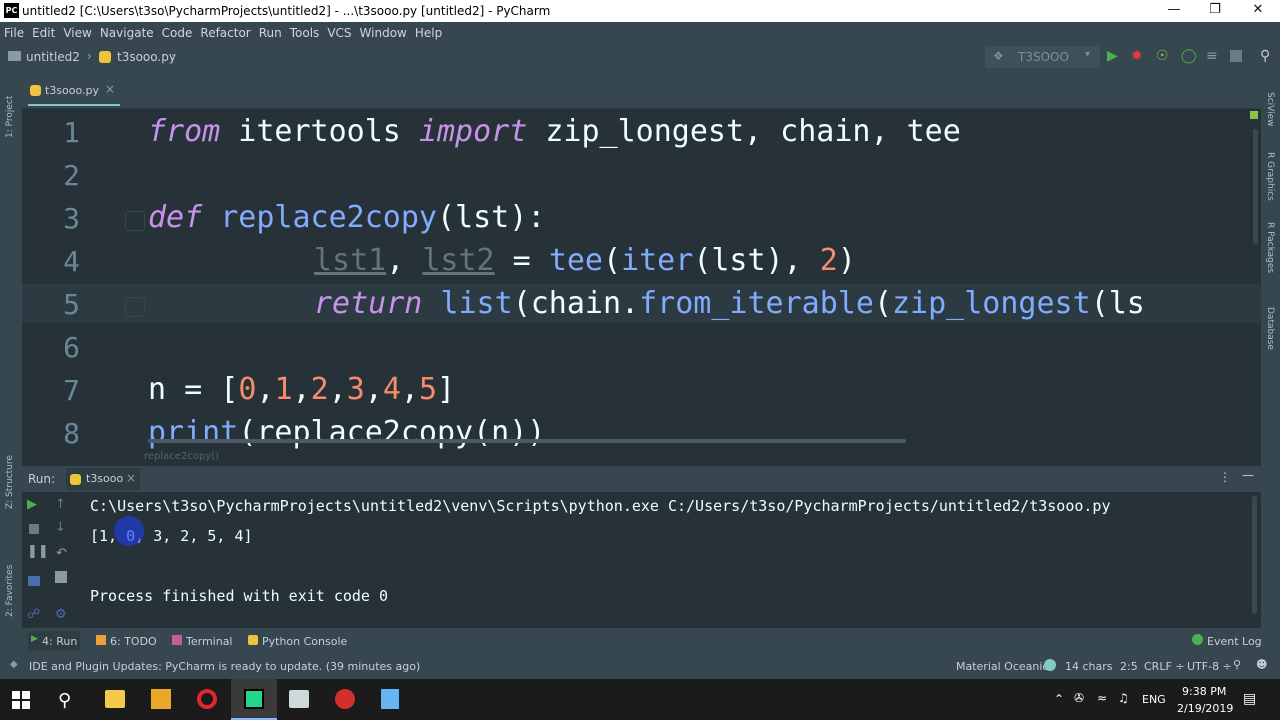 The image size is (1280, 720). Describe the element at coordinates (1174, 11) in the screenshot. I see `minimize-button: —` at that location.